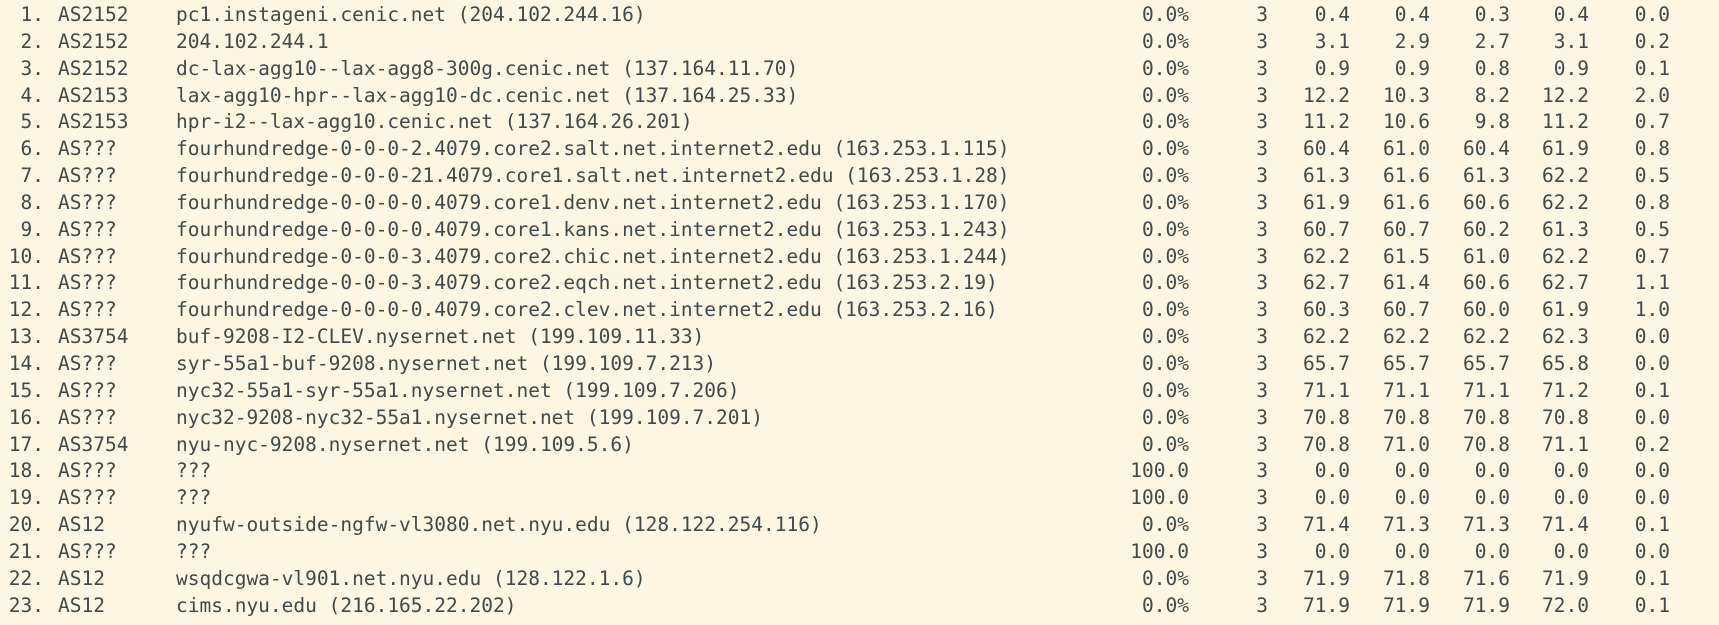 This screenshot has width=1719, height=625. I want to click on avg-latency: 61.6, so click(1406, 202).